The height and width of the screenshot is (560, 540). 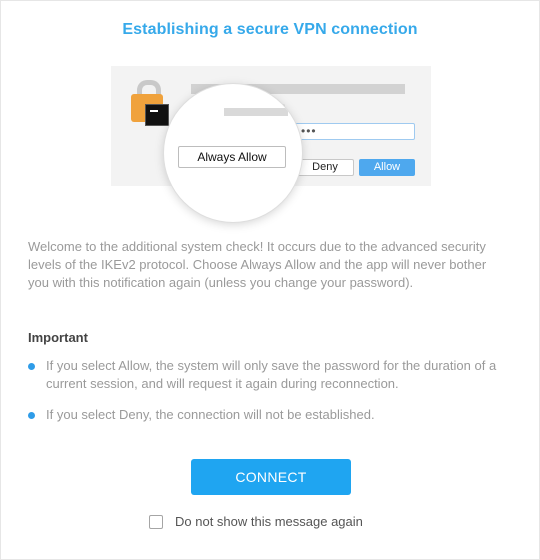 I want to click on dialog-title: Establishing a secure VPN connection, so click(x=270, y=29).